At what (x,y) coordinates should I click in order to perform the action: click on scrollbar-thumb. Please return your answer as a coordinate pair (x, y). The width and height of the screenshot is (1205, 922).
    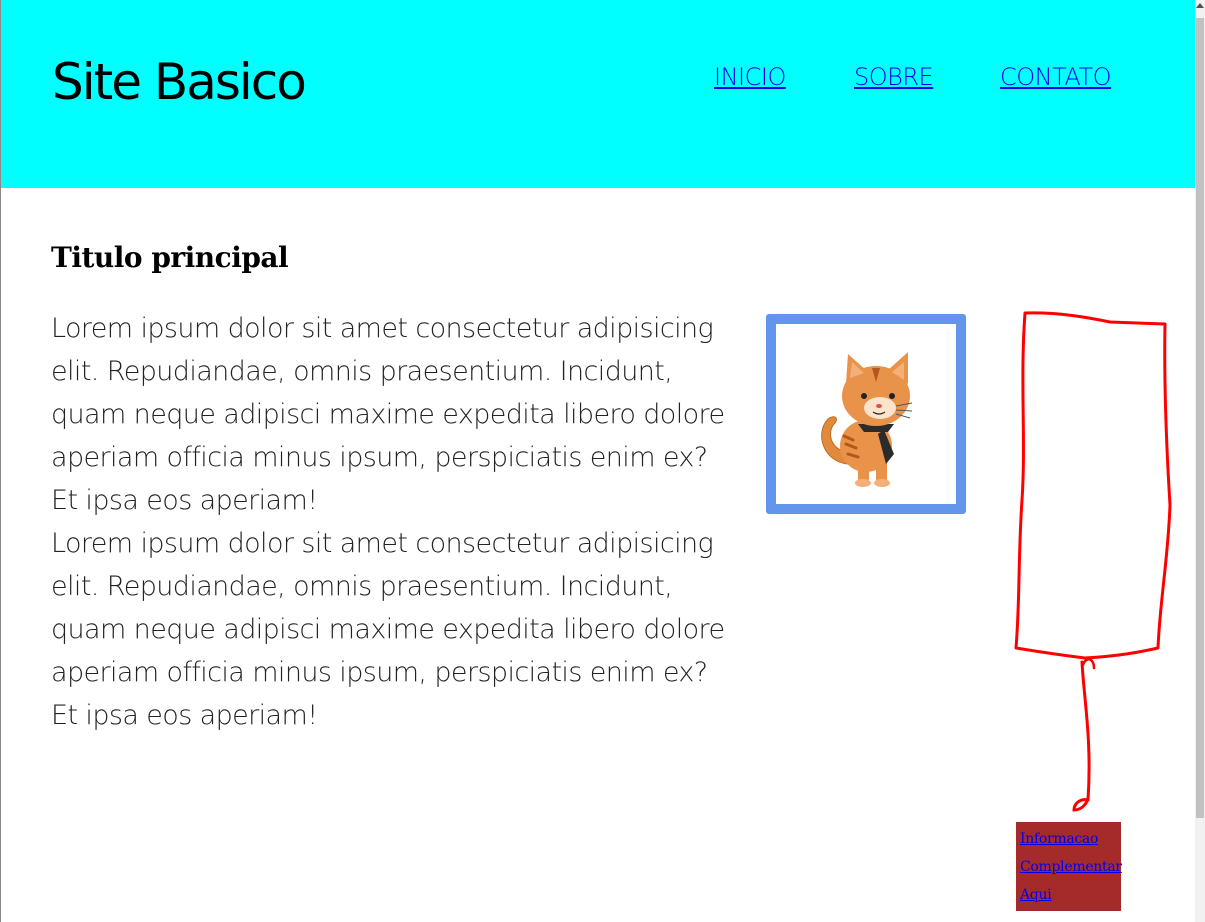
    Looking at the image, I should click on (1200, 418).